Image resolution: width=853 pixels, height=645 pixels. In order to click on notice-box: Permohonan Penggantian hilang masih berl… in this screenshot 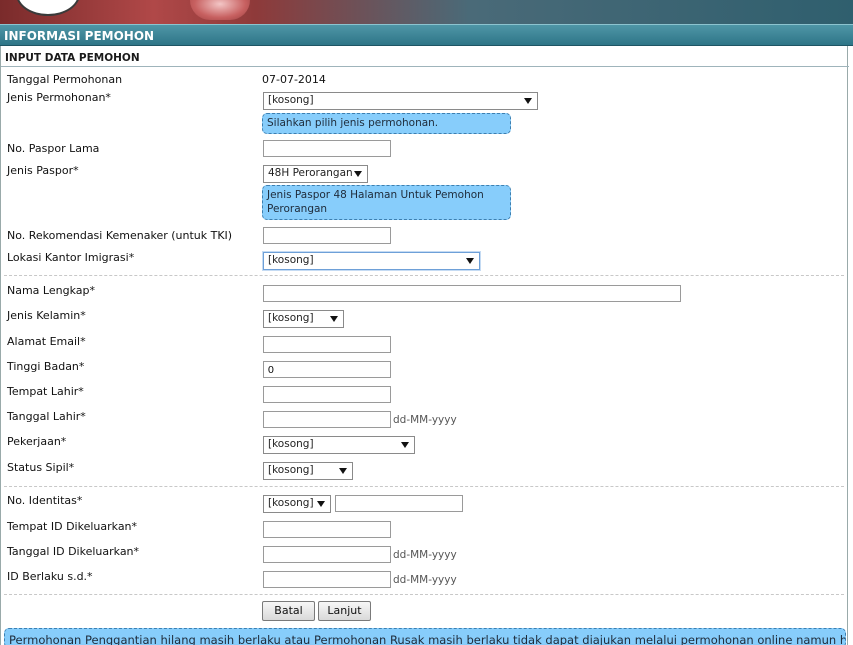, I will do `click(425, 636)`.